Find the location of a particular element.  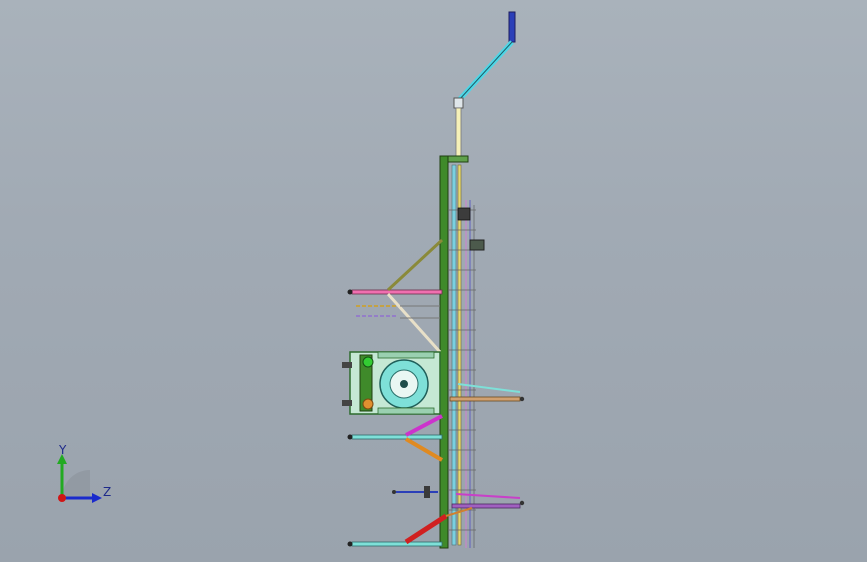

origin-icon is located at coordinates (62, 498).